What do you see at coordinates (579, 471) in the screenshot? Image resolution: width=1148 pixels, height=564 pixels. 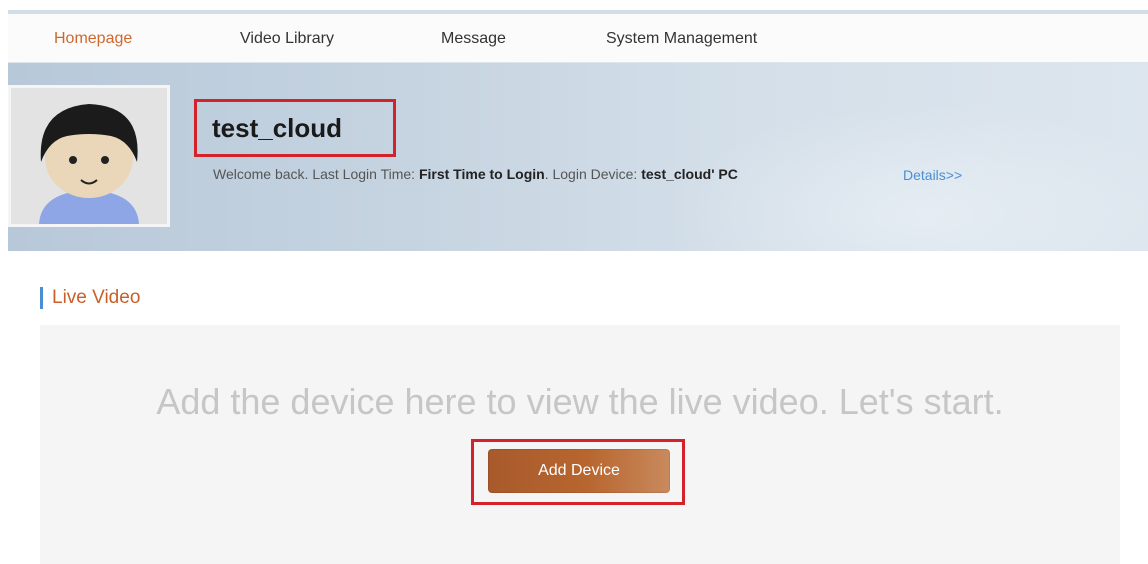 I see `add-device-button: Add Device` at bounding box center [579, 471].